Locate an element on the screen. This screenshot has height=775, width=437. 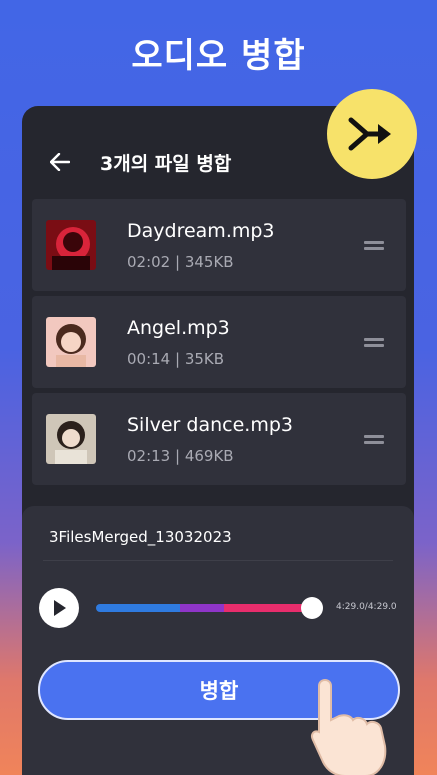
file-row: Silver dance.mp3 02:13 | 469KB is located at coordinates (219, 439).